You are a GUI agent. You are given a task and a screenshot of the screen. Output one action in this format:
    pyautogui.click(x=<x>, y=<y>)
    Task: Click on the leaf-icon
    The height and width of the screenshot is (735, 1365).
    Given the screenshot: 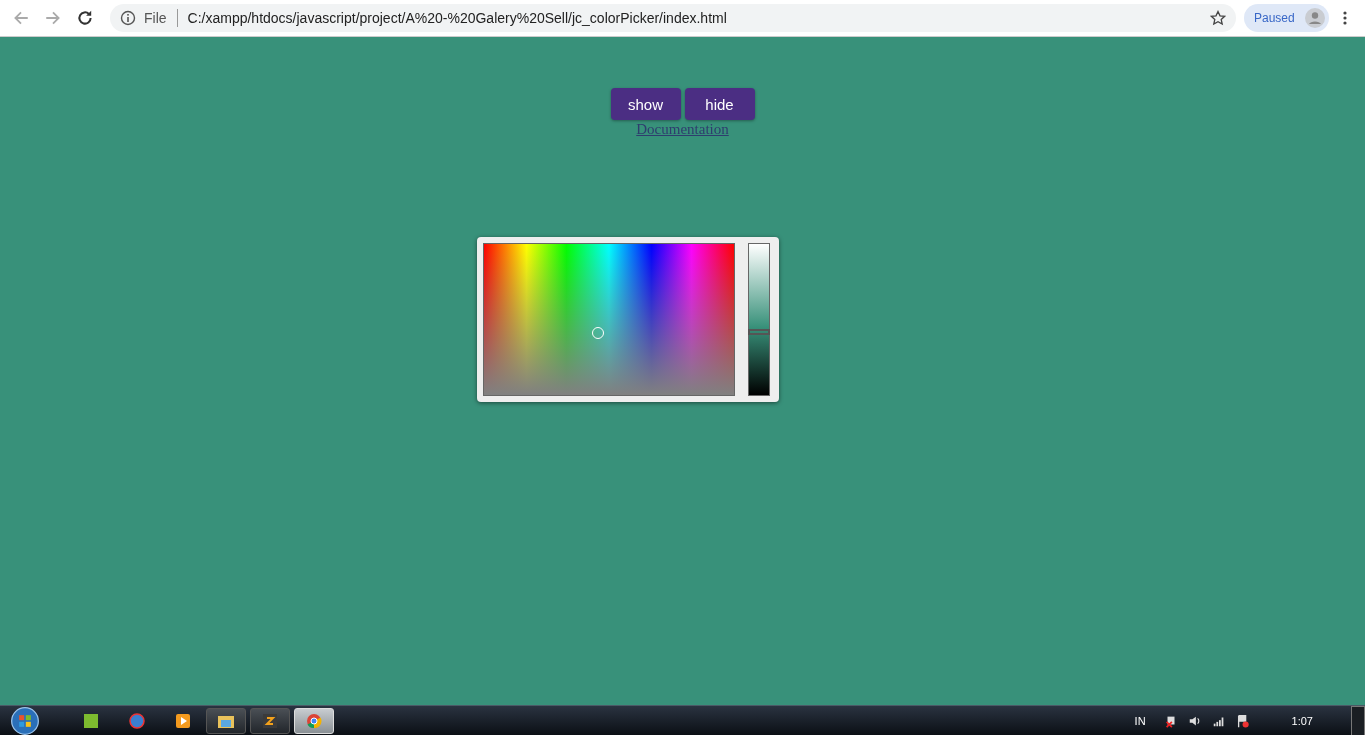 What is the action you would take?
    pyautogui.click(x=91, y=720)
    